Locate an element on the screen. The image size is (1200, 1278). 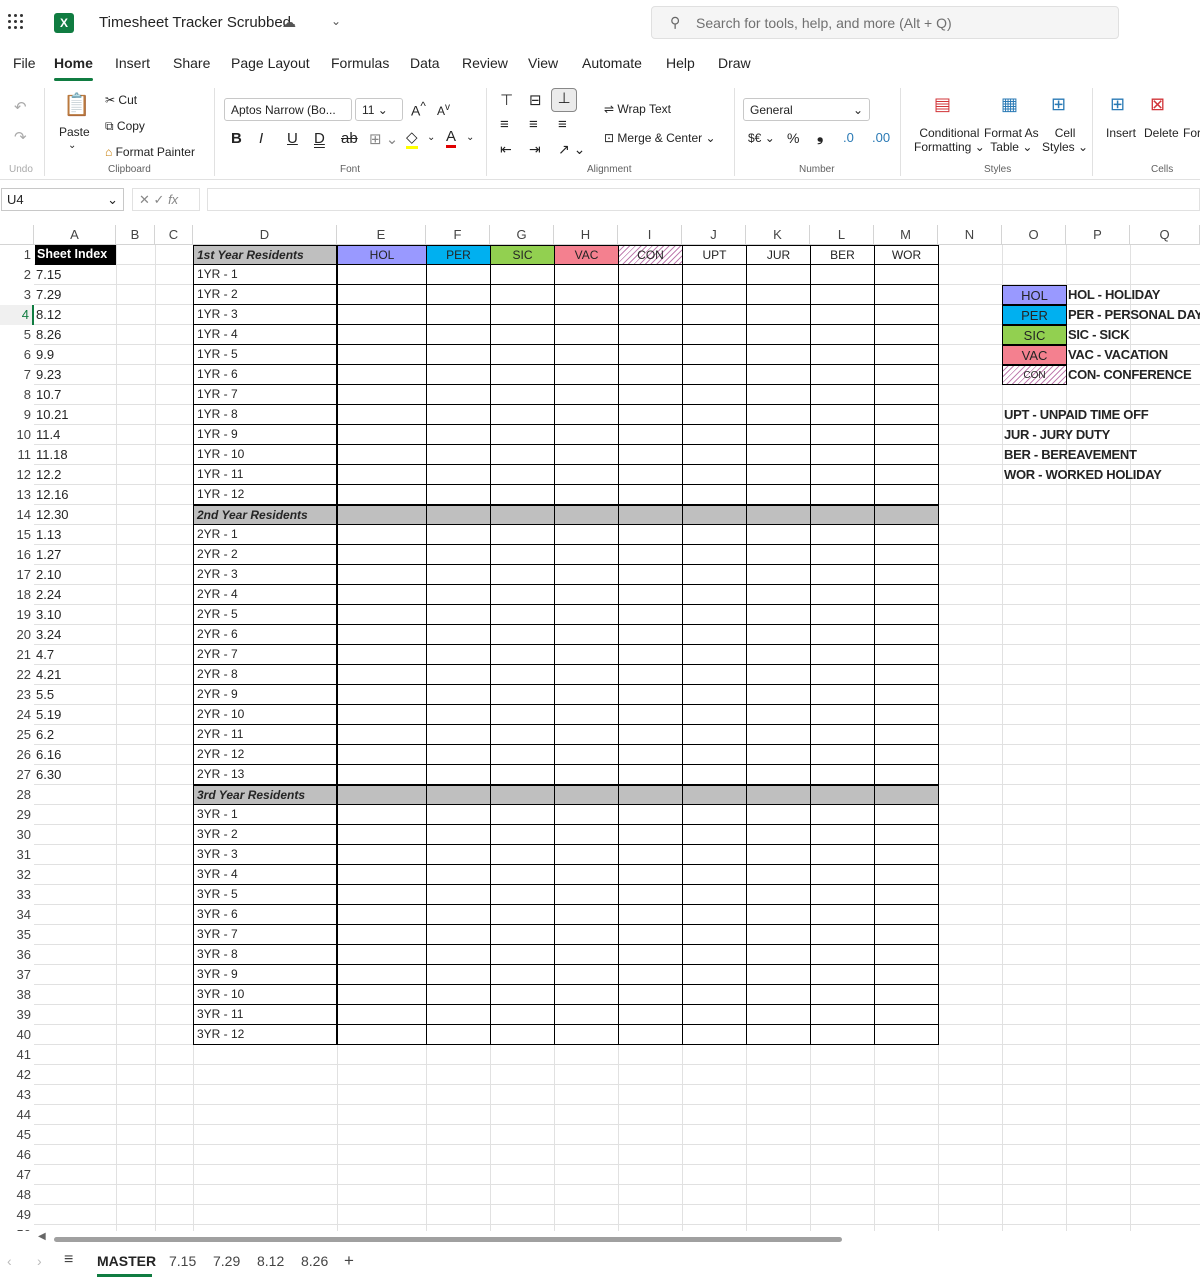
resident-row-label: 3YR - 11 is located at coordinates (265, 1015).